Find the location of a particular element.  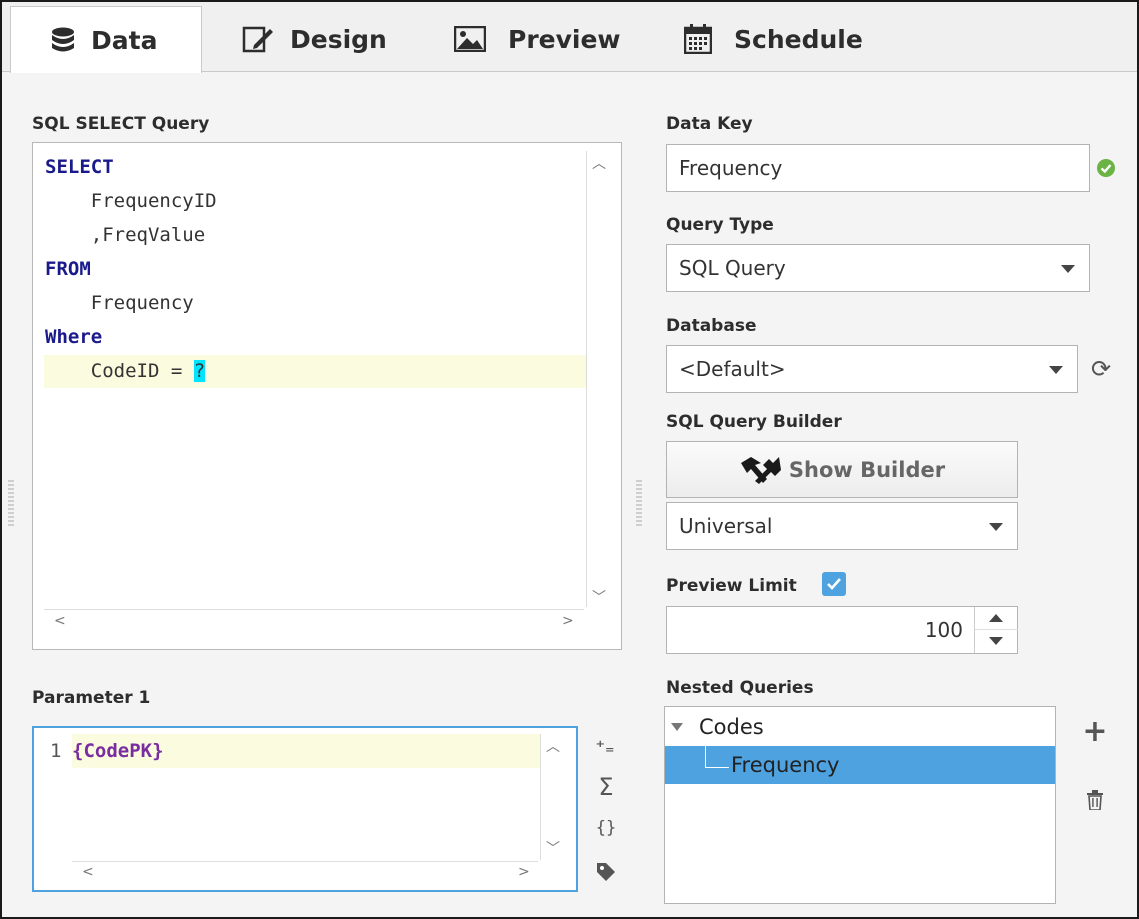

increment-button is located at coordinates (996, 618).